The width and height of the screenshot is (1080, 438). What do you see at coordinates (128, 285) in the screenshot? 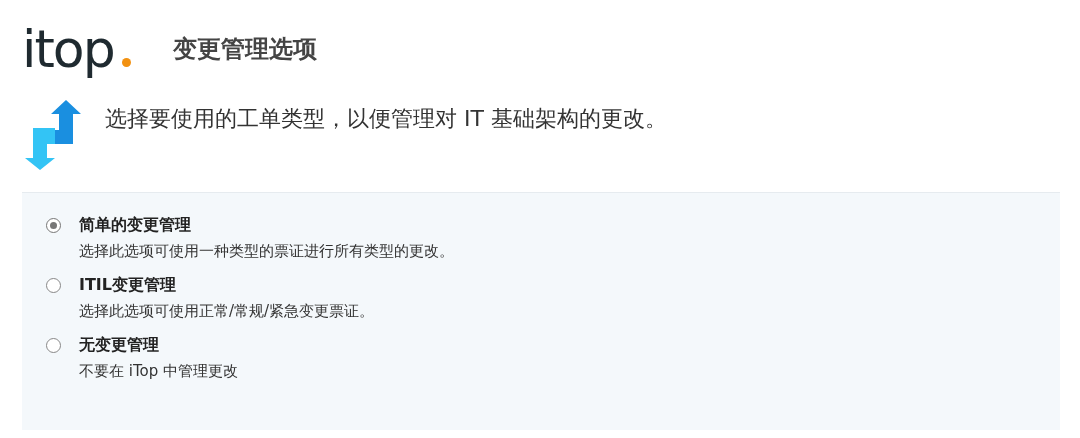
I see `option-label: ITIL变更管理` at bounding box center [128, 285].